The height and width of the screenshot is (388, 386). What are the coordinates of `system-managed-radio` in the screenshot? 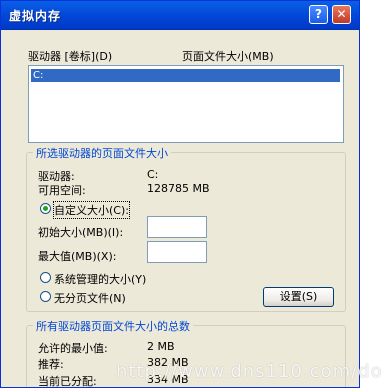 It's located at (45, 277).